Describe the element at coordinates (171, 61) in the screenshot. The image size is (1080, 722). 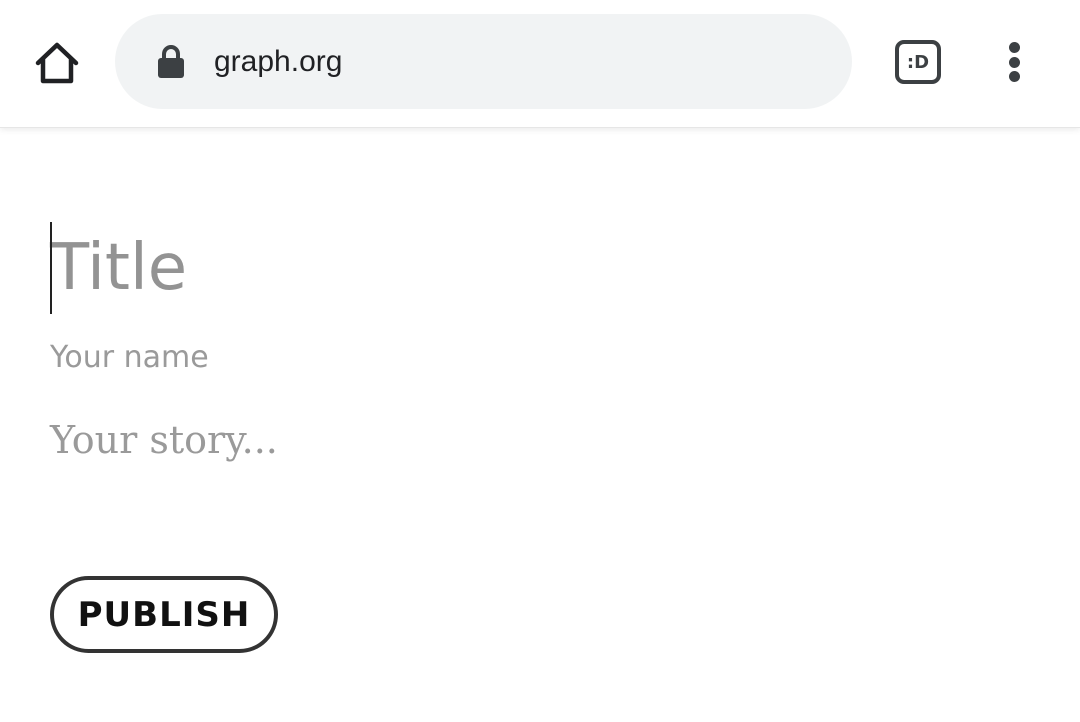
I see `lock-icon` at that location.